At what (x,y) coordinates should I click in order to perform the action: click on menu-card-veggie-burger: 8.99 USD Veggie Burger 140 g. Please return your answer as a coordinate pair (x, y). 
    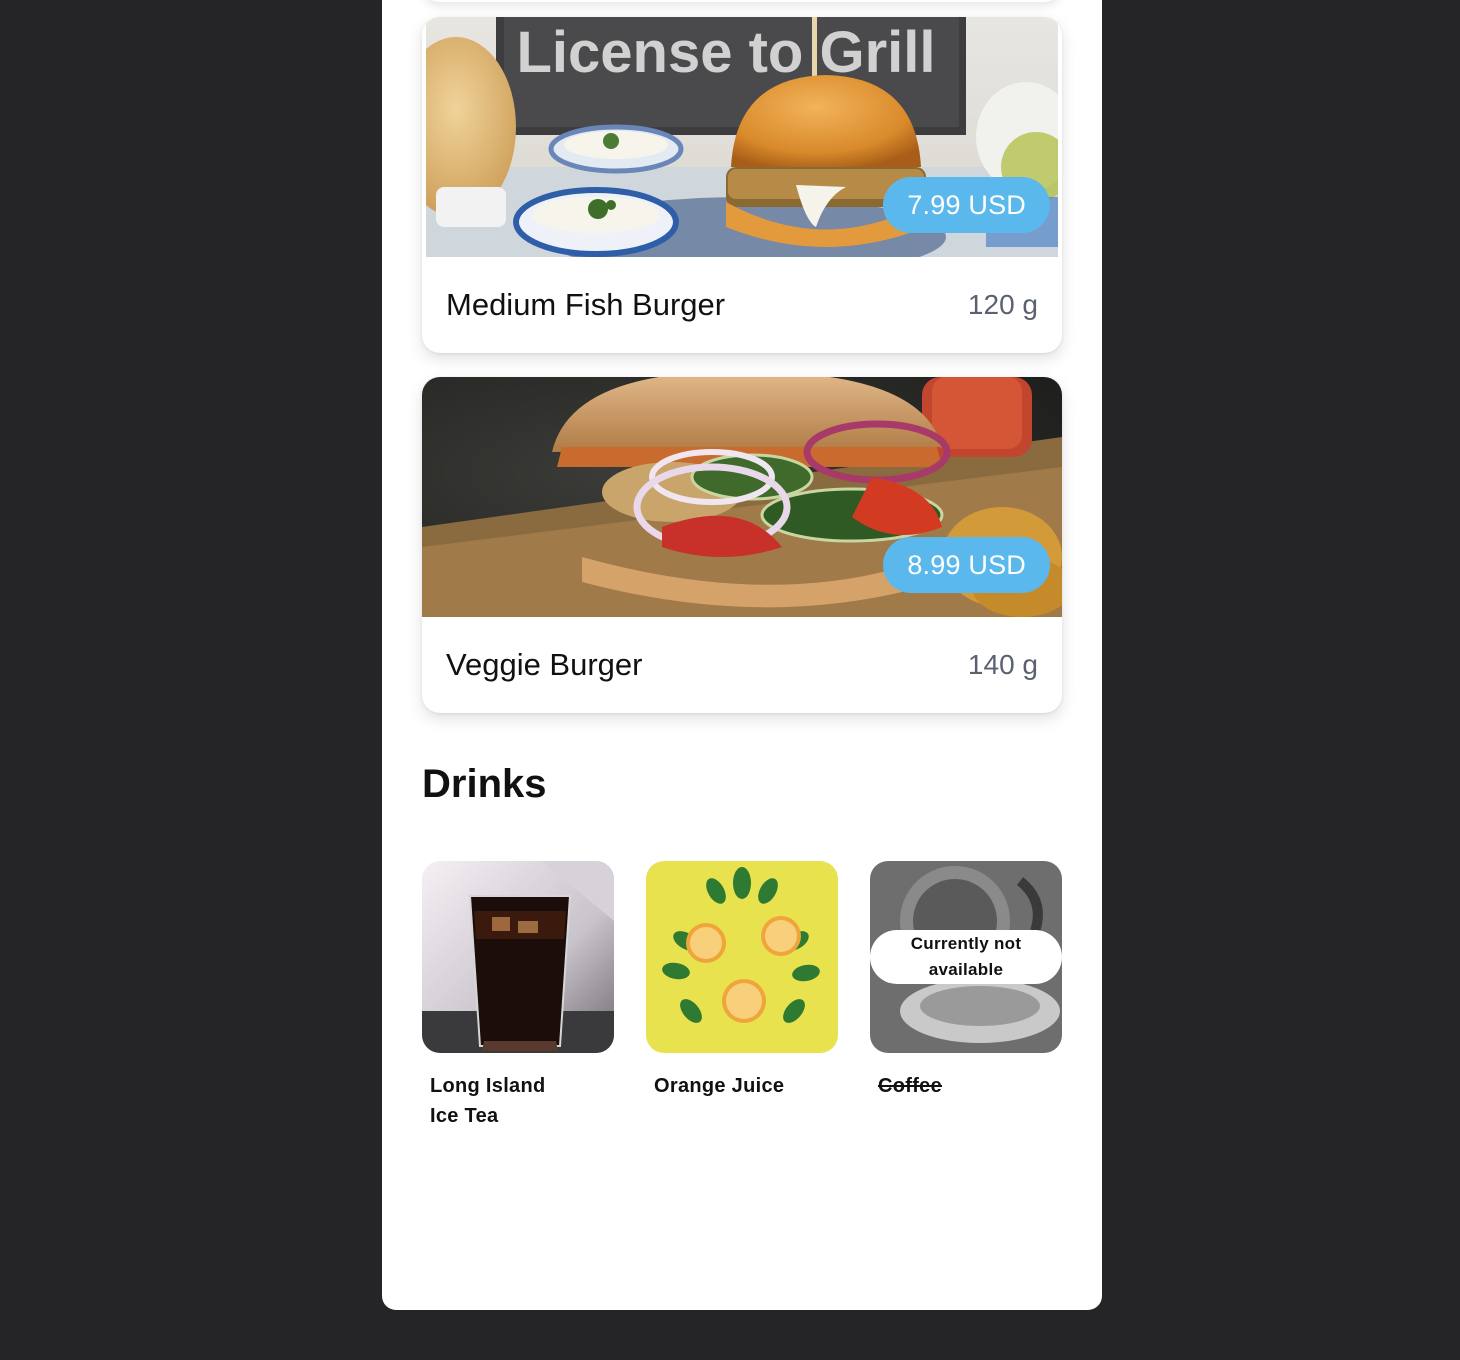
    Looking at the image, I should click on (742, 545).